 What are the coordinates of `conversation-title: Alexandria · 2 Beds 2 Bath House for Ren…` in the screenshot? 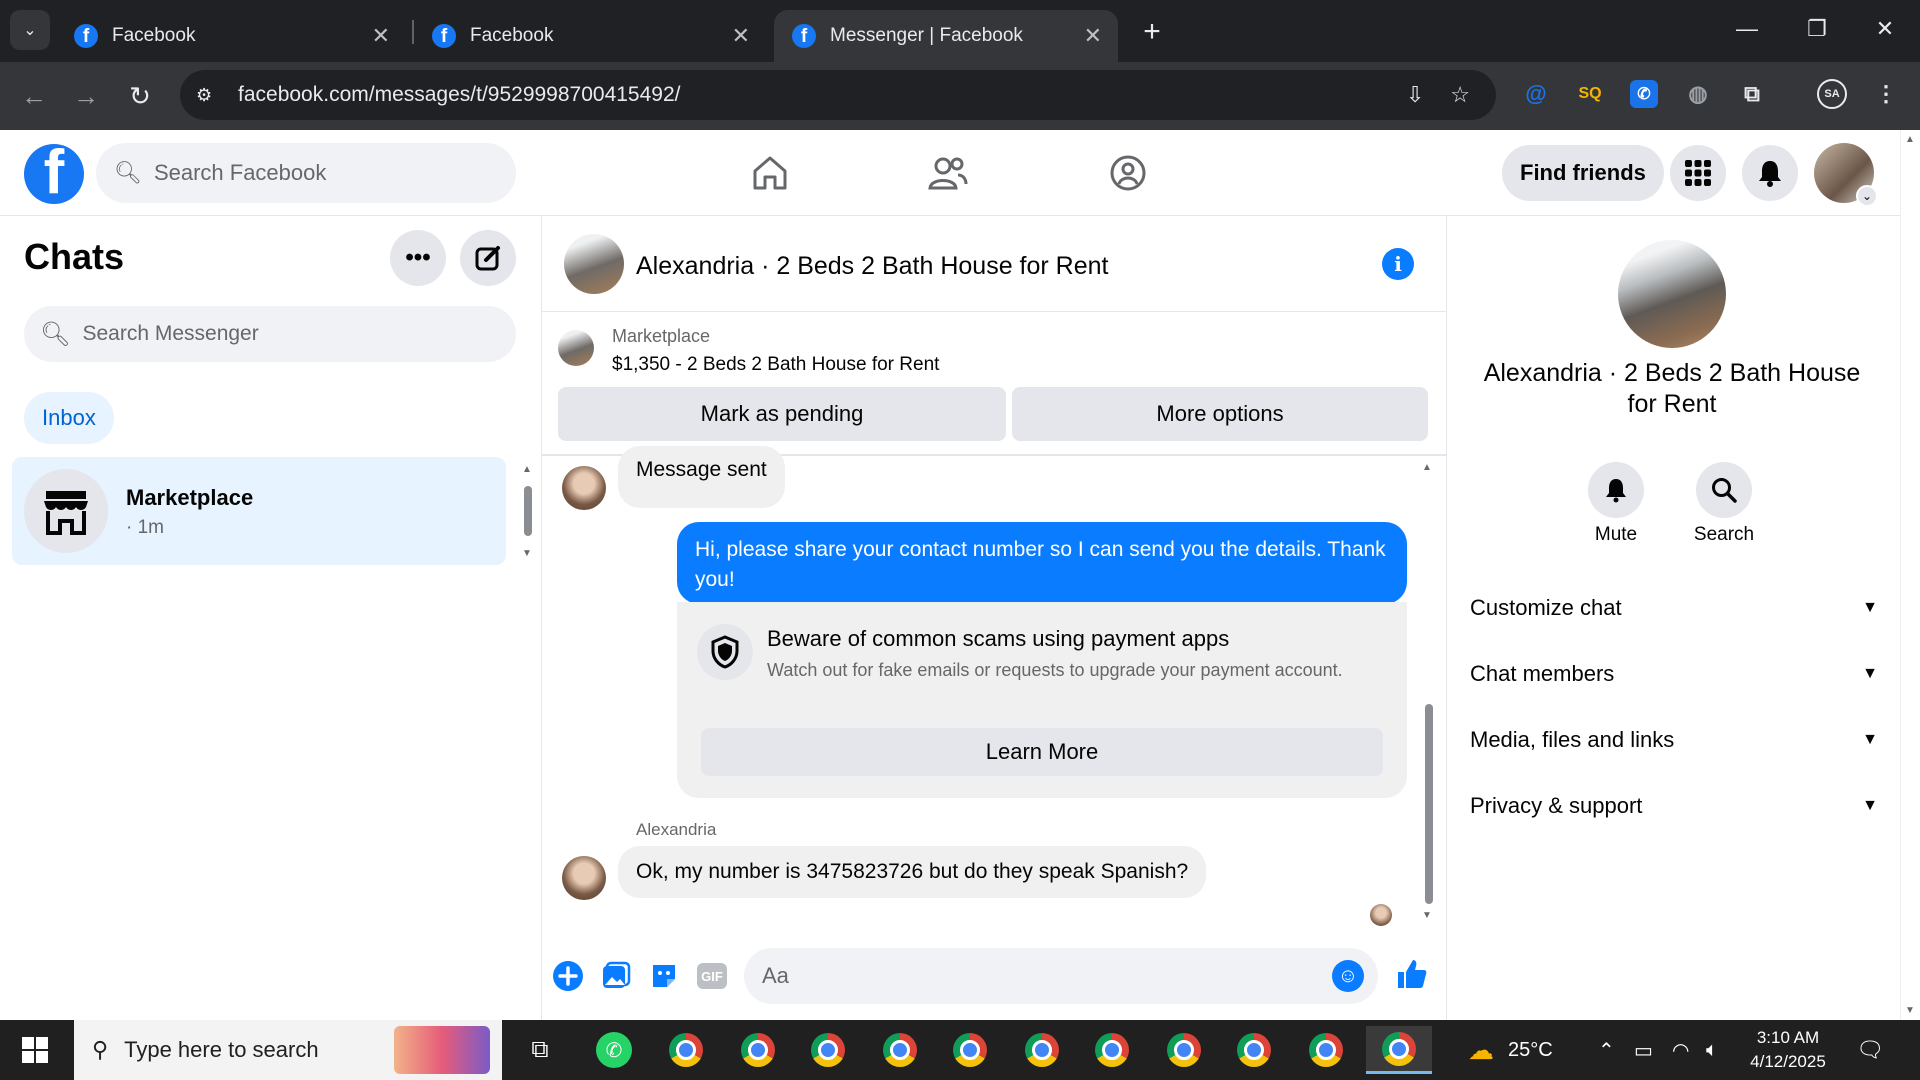 It's located at (872, 266).